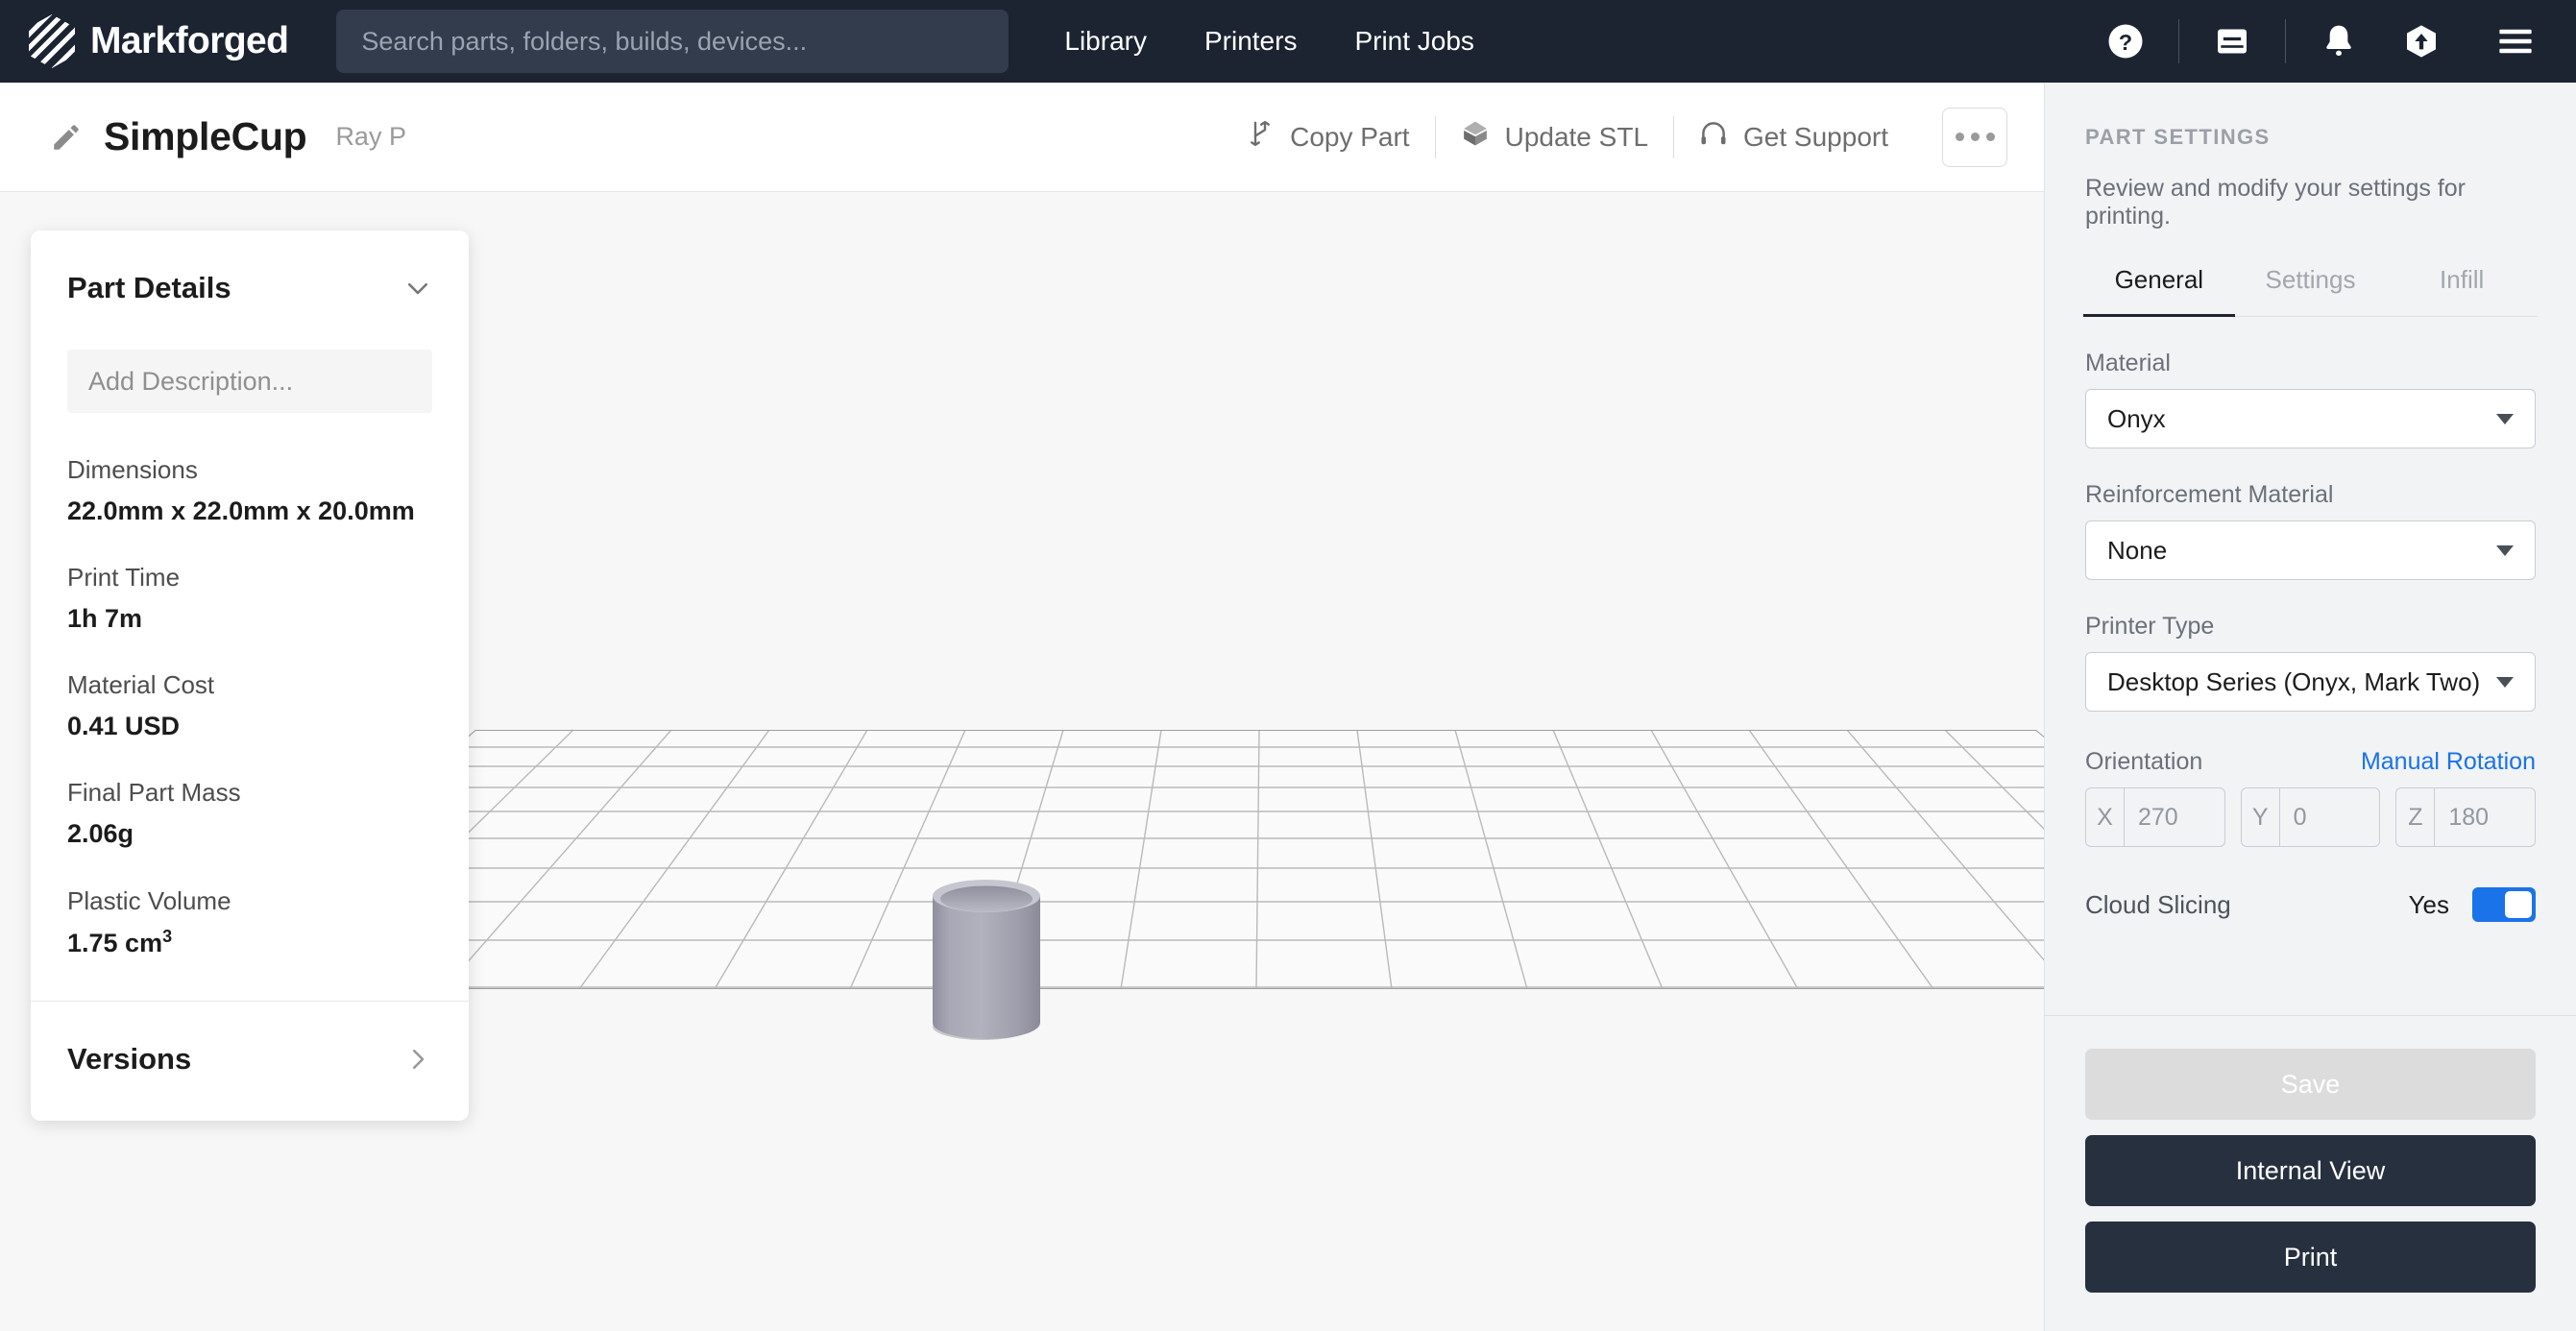  I want to click on detail-value: 0.41 USD, so click(124, 727).